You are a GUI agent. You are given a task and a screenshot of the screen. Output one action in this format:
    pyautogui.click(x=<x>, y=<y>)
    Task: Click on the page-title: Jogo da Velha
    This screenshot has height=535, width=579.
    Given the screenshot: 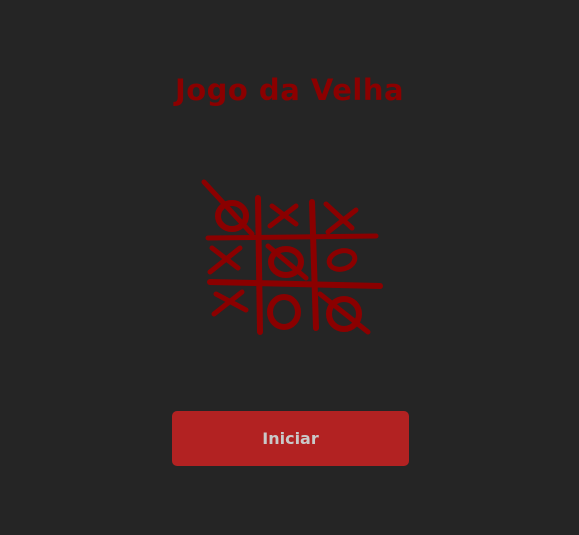 What is the action you would take?
    pyautogui.click(x=289, y=90)
    